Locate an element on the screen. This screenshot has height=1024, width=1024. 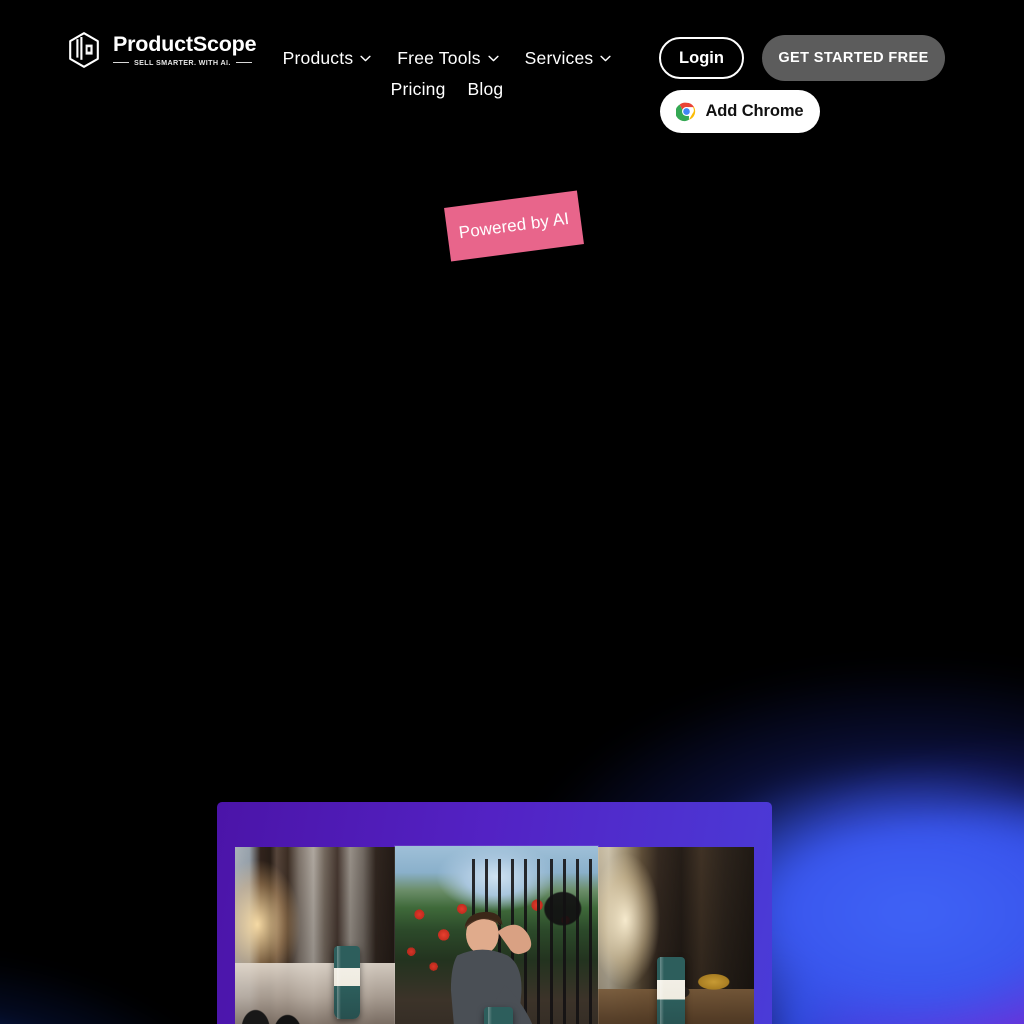
nav-item-products: Products is located at coordinates (327, 58).